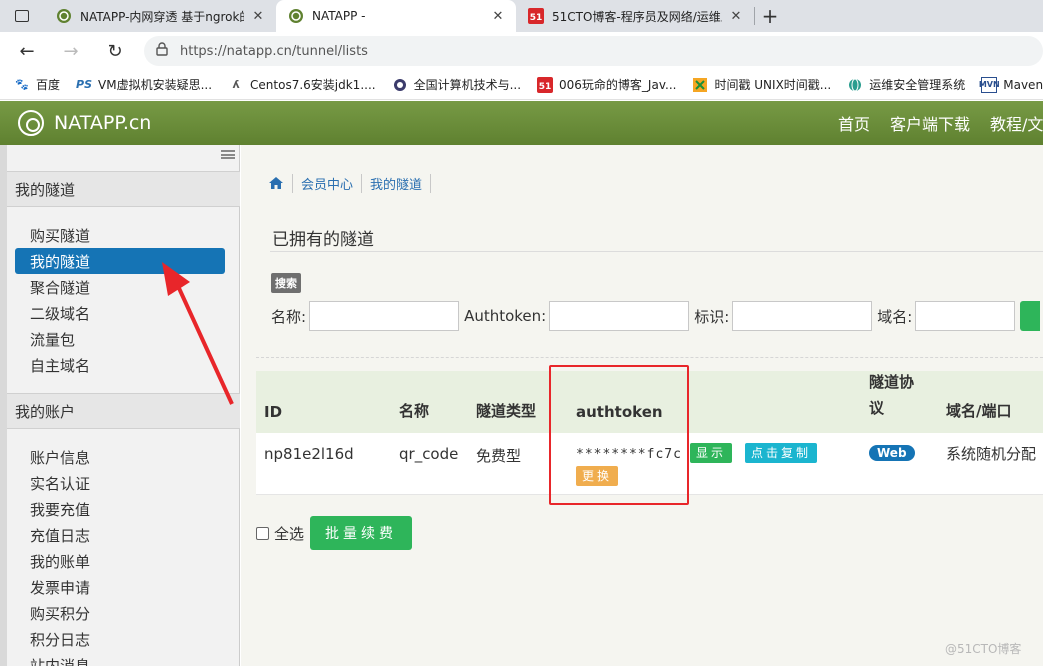 The height and width of the screenshot is (666, 1043). What do you see at coordinates (414, 411) in the screenshot?
I see `col-name: 名称` at bounding box center [414, 411].